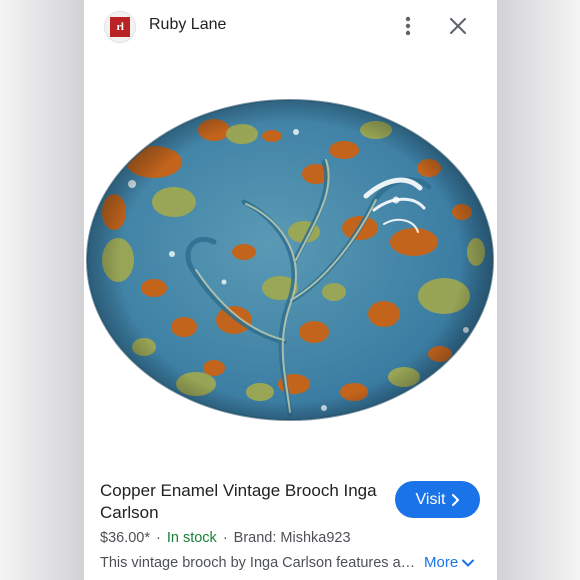  What do you see at coordinates (441, 562) in the screenshot?
I see `more-label: More` at bounding box center [441, 562].